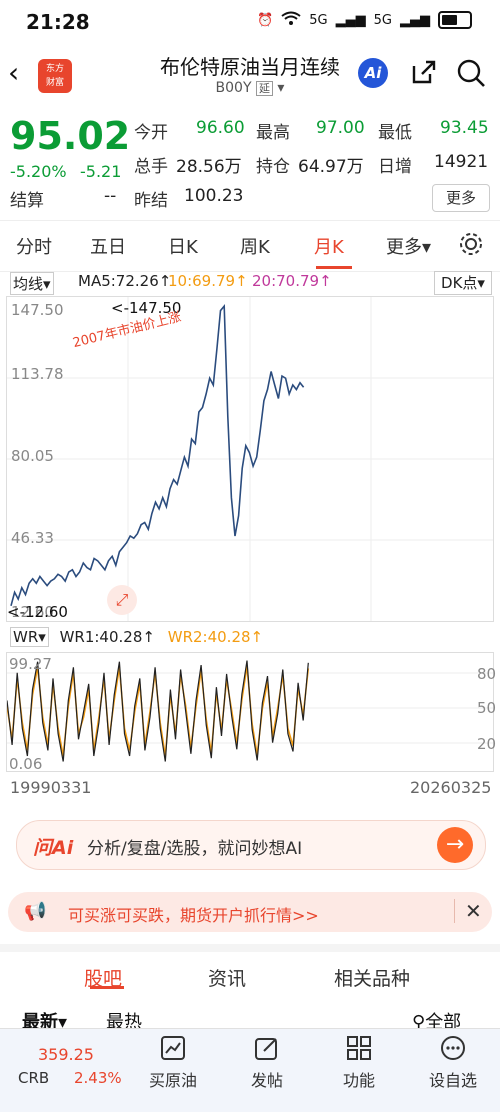 This screenshot has width=500, height=1112. What do you see at coordinates (220, 128) in the screenshot?
I see `open-value: 96.60` at bounding box center [220, 128].